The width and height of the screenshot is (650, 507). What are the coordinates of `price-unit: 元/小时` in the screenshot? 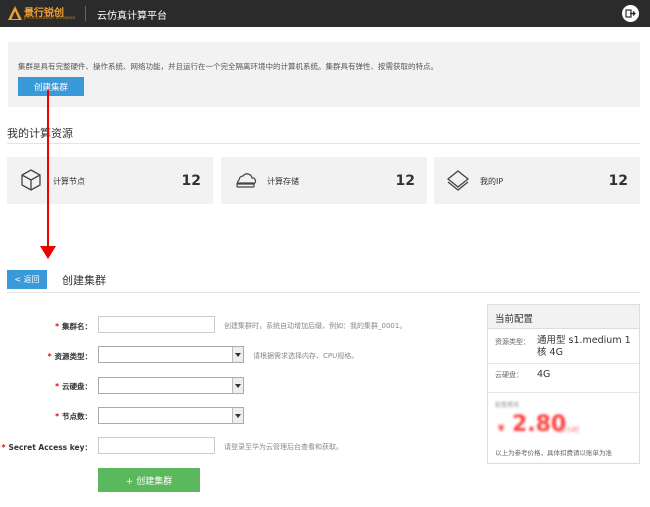 It's located at (568, 430).